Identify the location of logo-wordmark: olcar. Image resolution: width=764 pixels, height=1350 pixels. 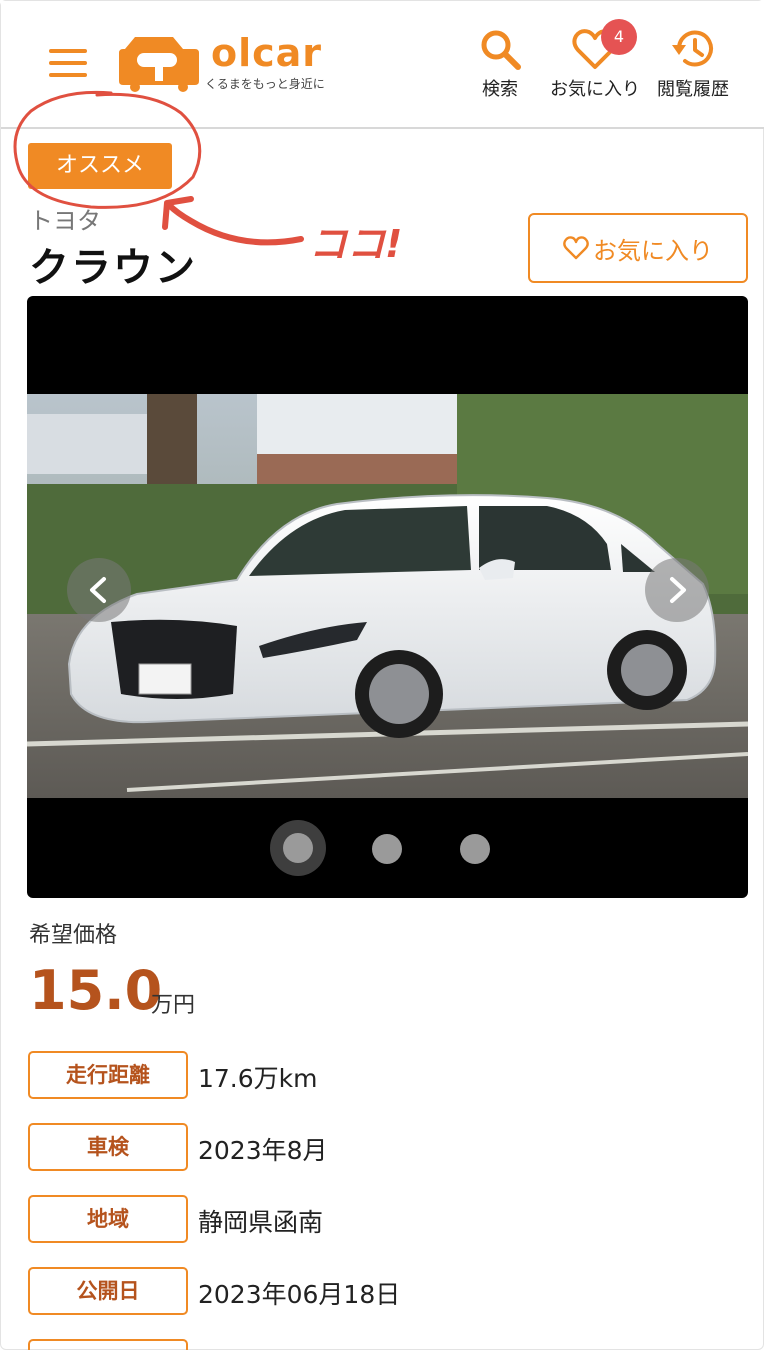
(267, 53).